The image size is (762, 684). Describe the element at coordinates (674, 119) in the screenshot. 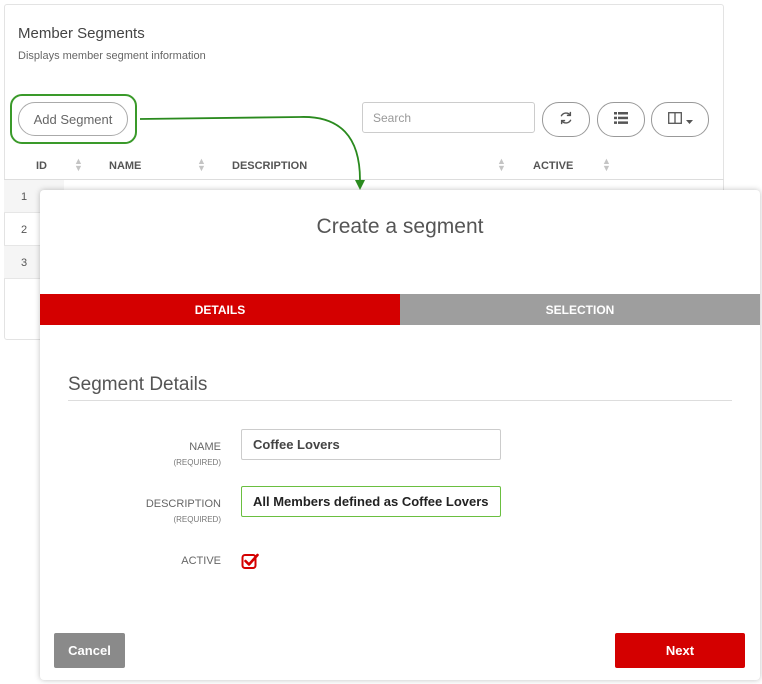

I see `columns-icon` at that location.